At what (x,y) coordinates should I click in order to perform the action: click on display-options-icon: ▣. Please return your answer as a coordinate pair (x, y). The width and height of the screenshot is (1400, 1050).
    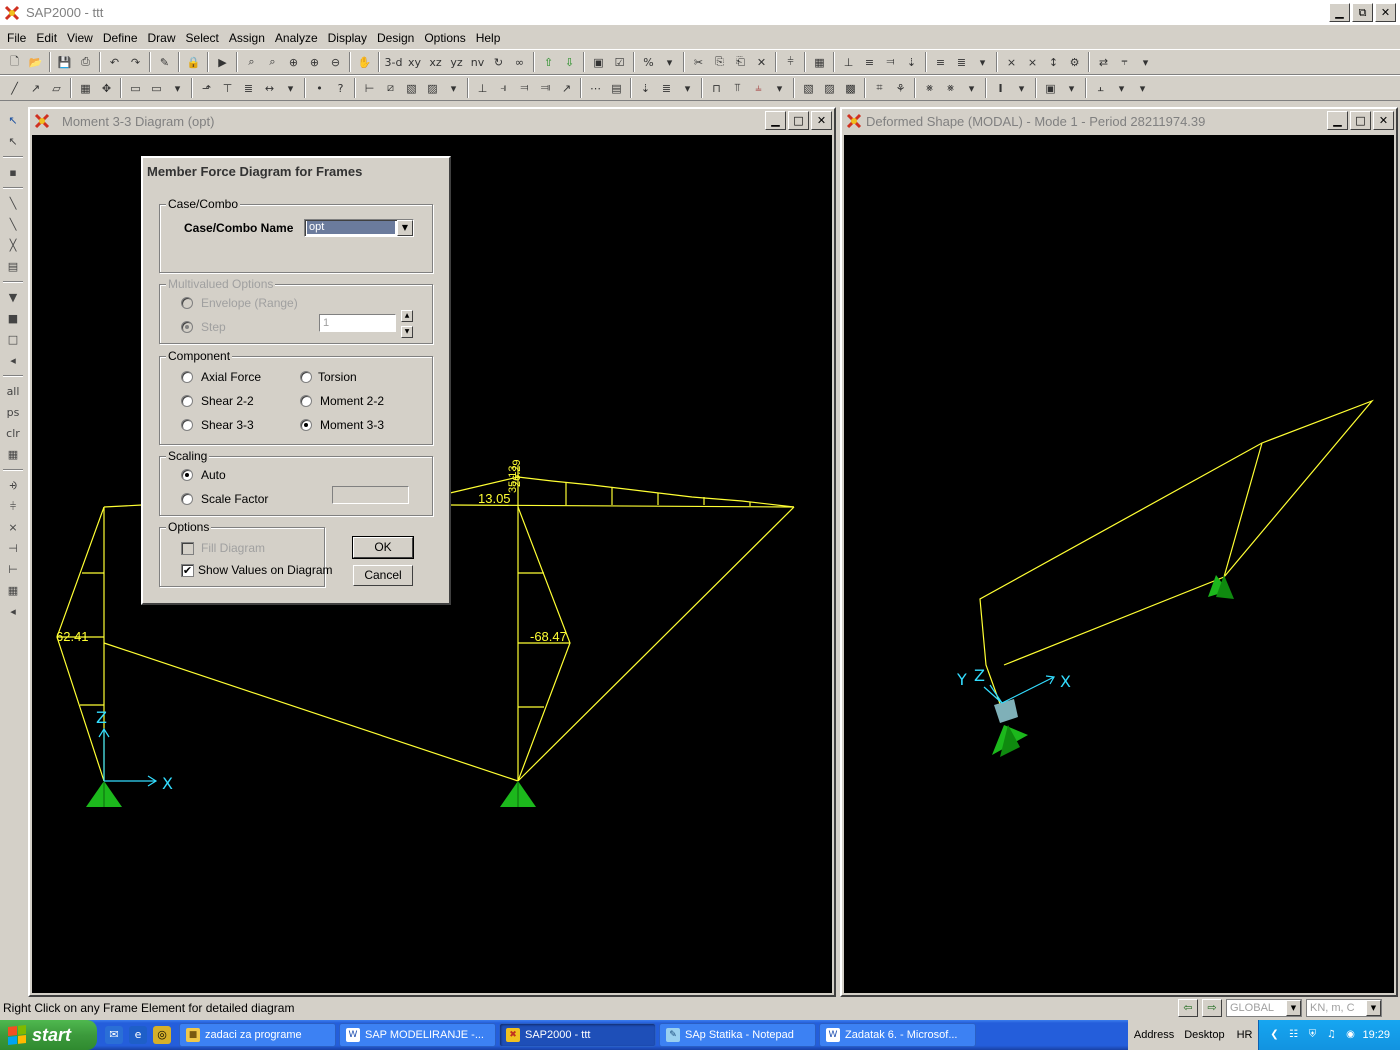
    Looking at the image, I should click on (1050, 88).